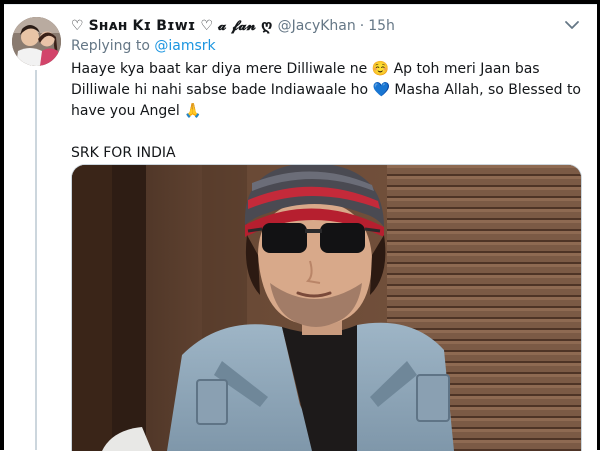 The width and height of the screenshot is (600, 451). I want to click on replying-to-label: Replying to, so click(110, 46).